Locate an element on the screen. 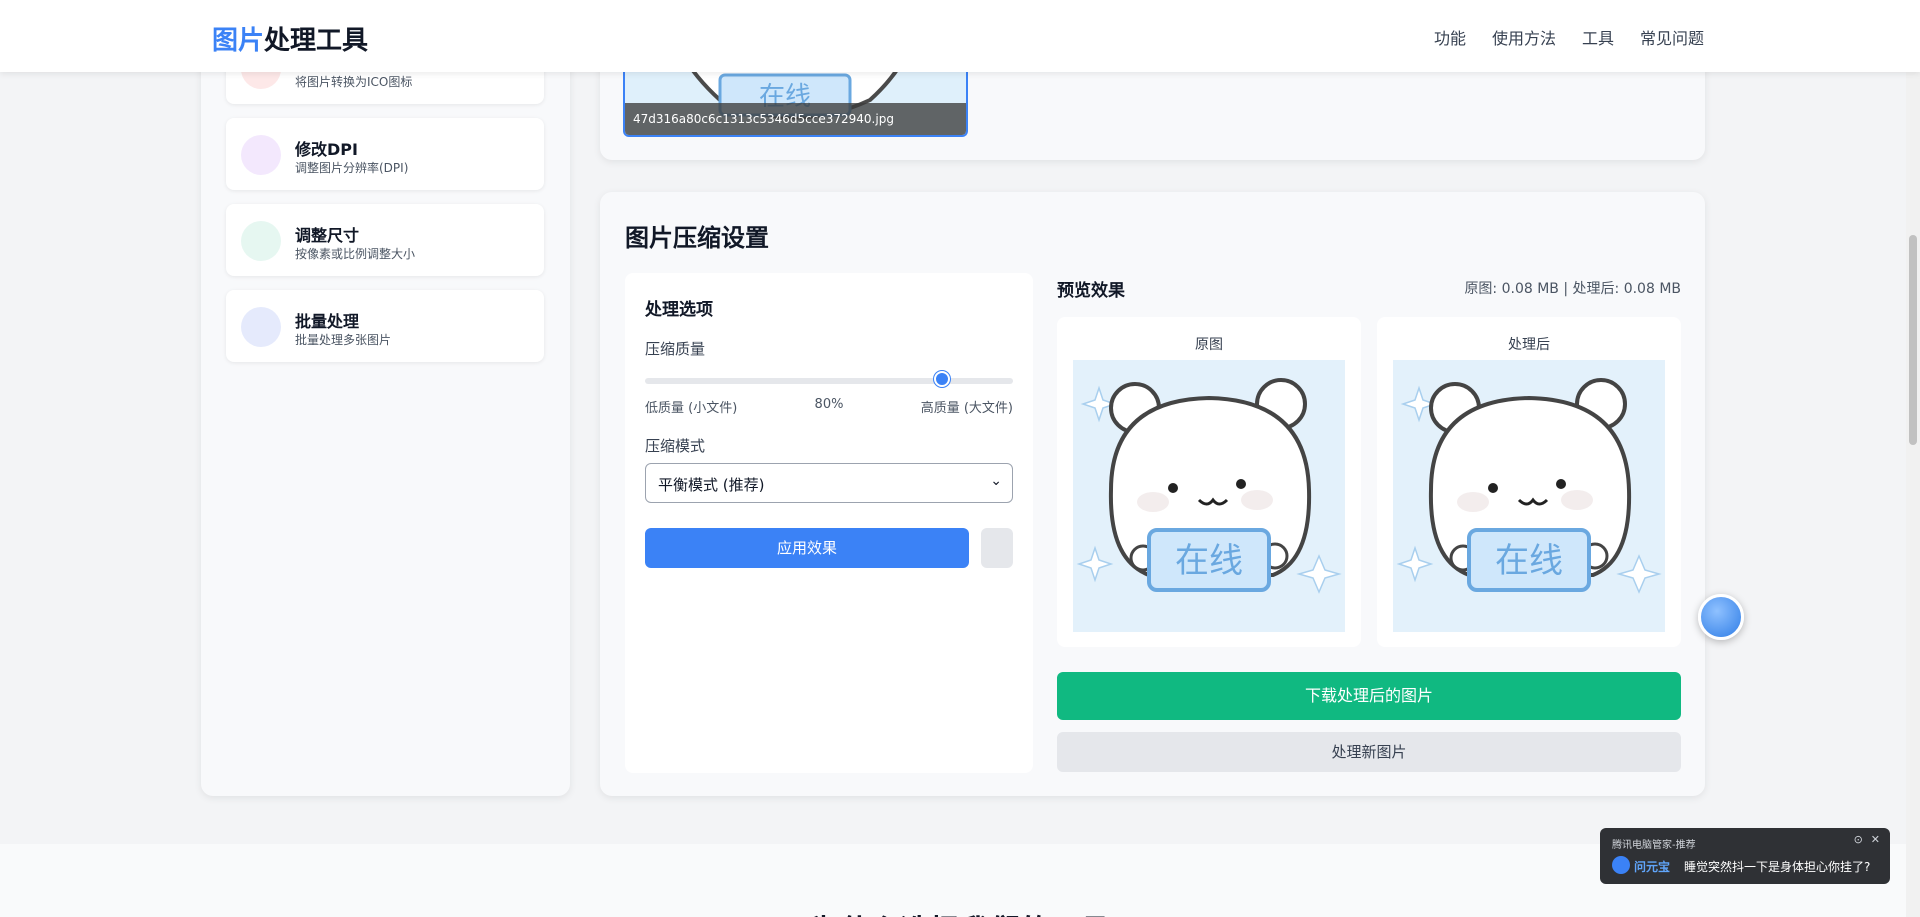  tool-card-resize: 调整尺寸 按像素或比例调整大小 is located at coordinates (385, 240).